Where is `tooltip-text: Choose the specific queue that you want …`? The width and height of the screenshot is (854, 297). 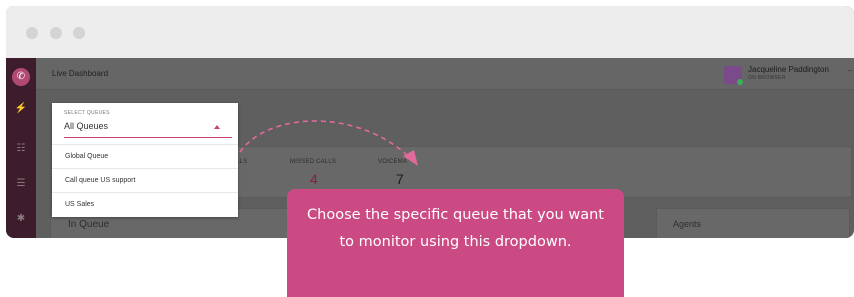
tooltip-text: Choose the specific queue that you want … is located at coordinates (455, 228).